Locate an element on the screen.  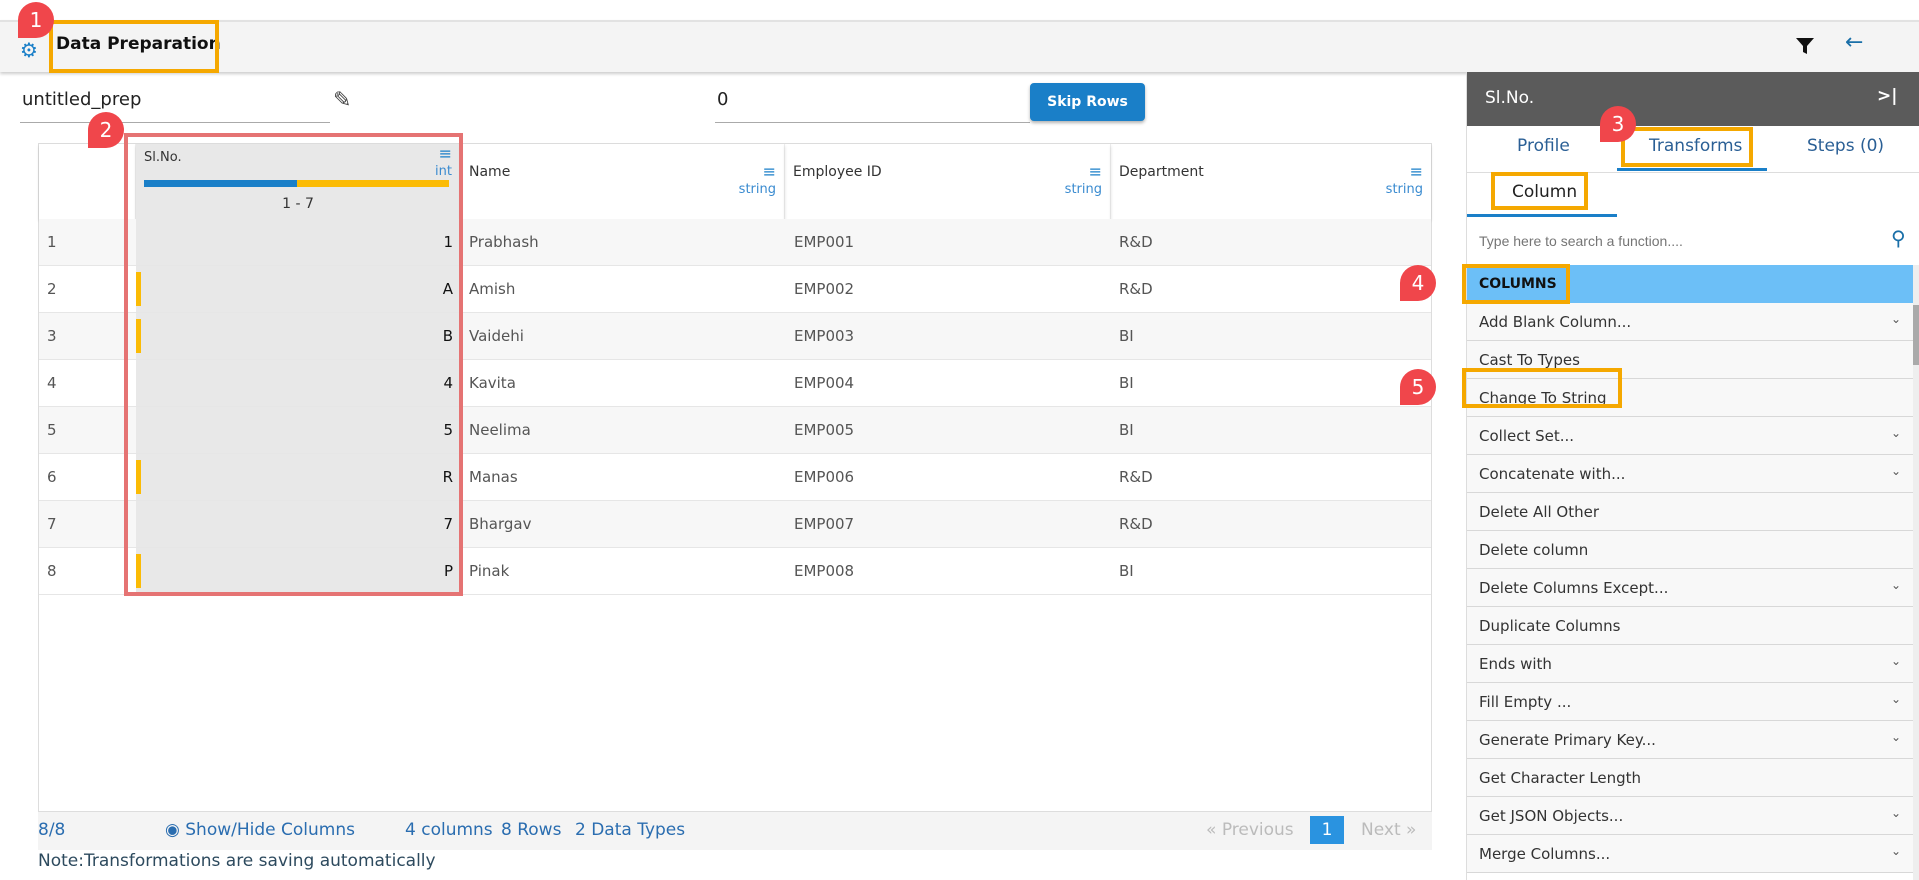
employee-id-cell: EMP005 is located at coordinates (824, 430).